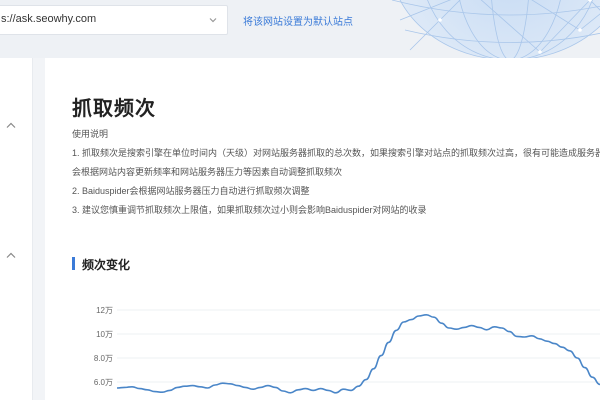 This screenshot has width=600, height=400. What do you see at coordinates (300, 29) in the screenshot?
I see `top-bar: s://ask.seowhy.com 将该网站设置为默认站点` at bounding box center [300, 29].